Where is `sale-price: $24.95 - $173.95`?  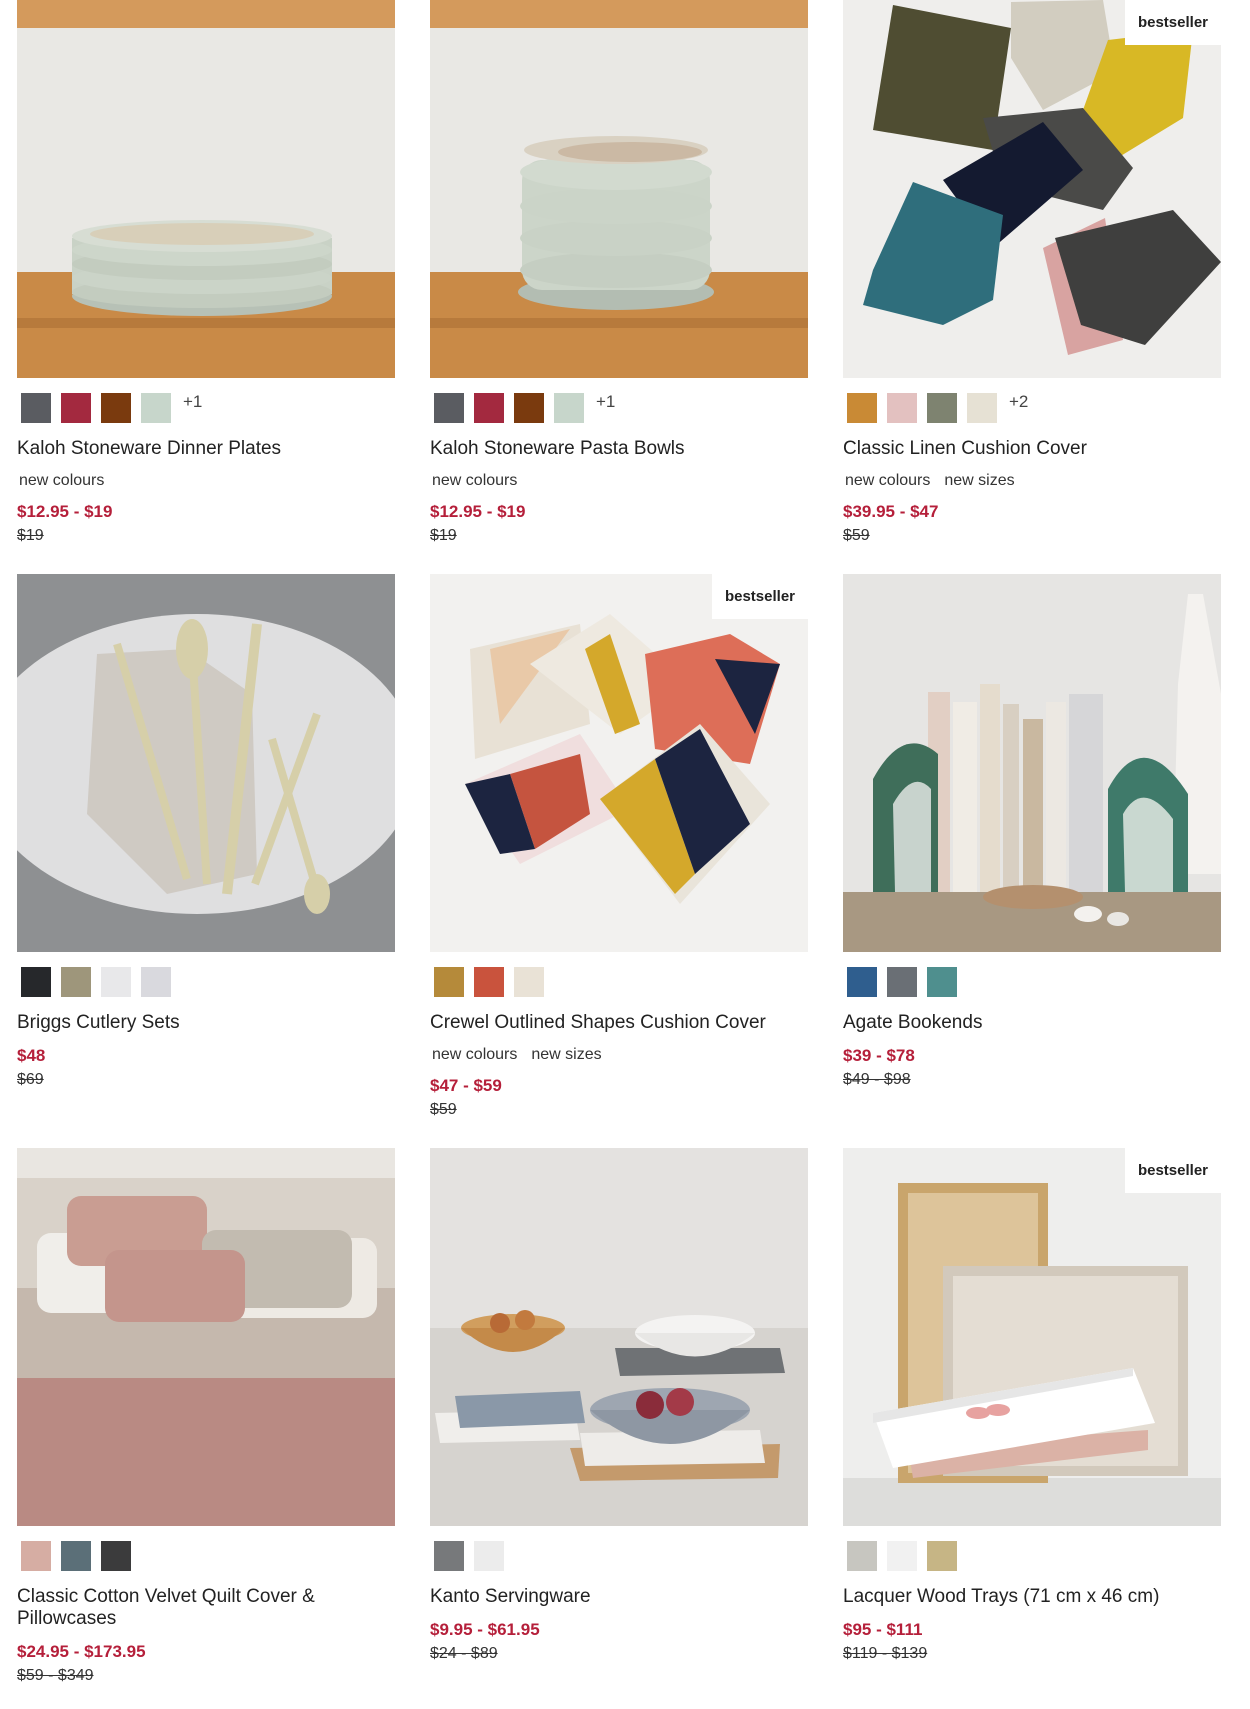
sale-price: $24.95 - $173.95 is located at coordinates (81, 1651).